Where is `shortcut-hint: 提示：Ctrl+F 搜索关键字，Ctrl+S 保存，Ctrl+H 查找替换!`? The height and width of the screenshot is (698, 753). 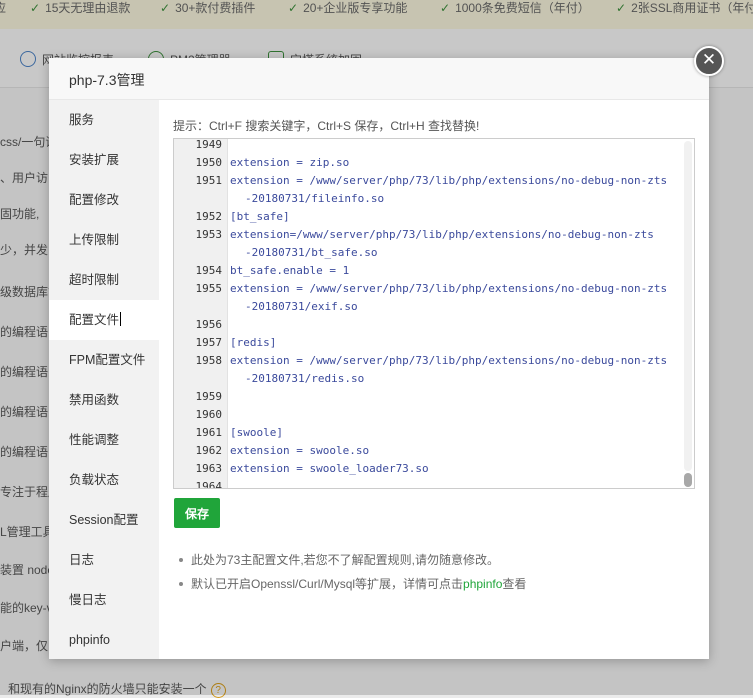 shortcut-hint: 提示：Ctrl+F 搜索关键字，Ctrl+S 保存，Ctrl+H 查找替换! is located at coordinates (326, 126).